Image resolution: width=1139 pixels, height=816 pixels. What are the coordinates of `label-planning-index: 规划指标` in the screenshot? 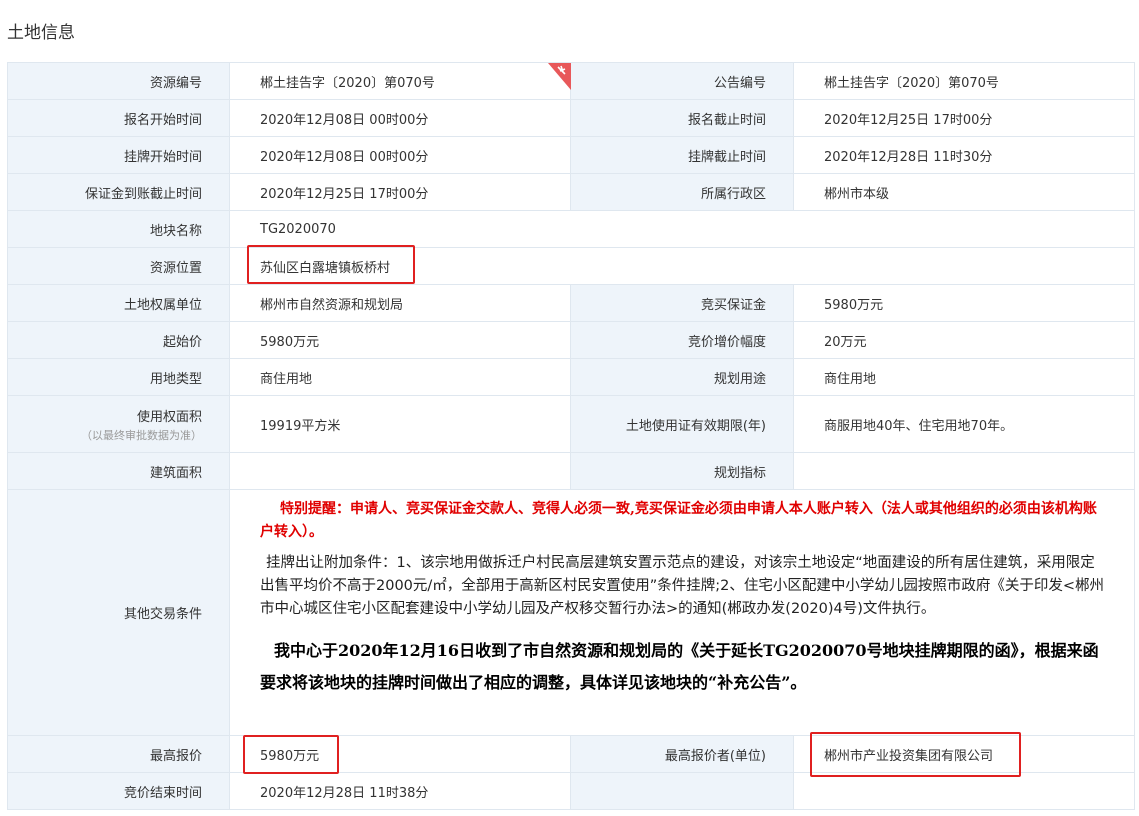 It's located at (682, 471).